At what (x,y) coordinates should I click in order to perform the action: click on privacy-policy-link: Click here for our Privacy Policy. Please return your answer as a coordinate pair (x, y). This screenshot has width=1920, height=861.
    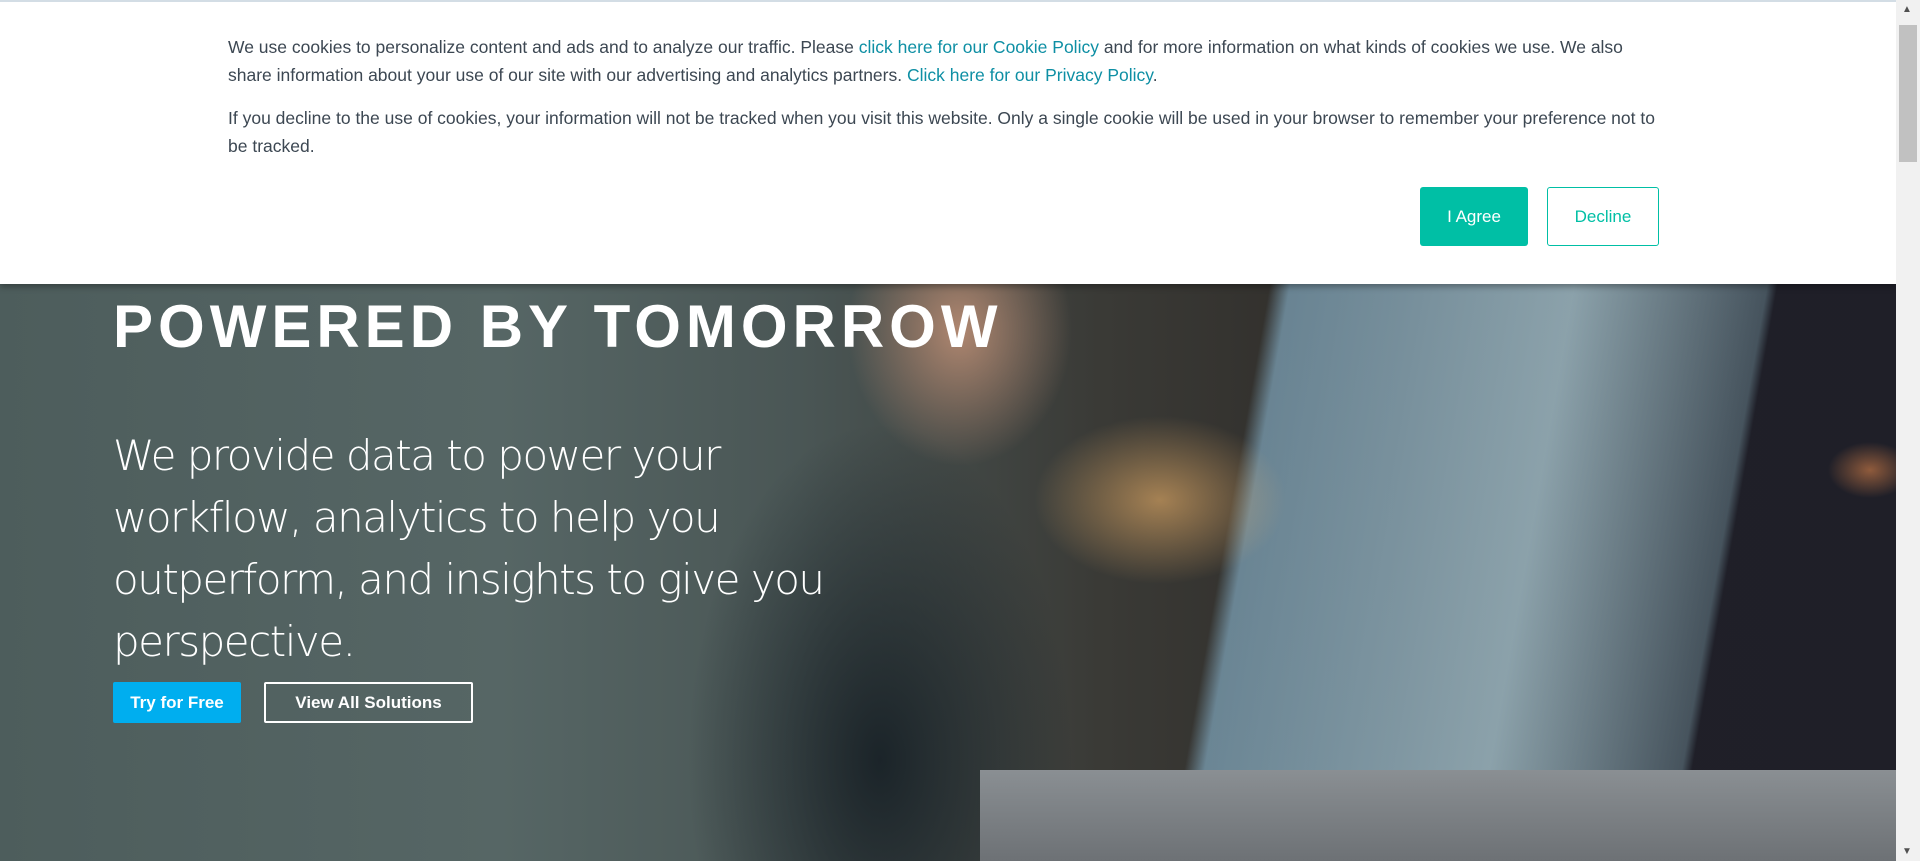
    Looking at the image, I should click on (1030, 75).